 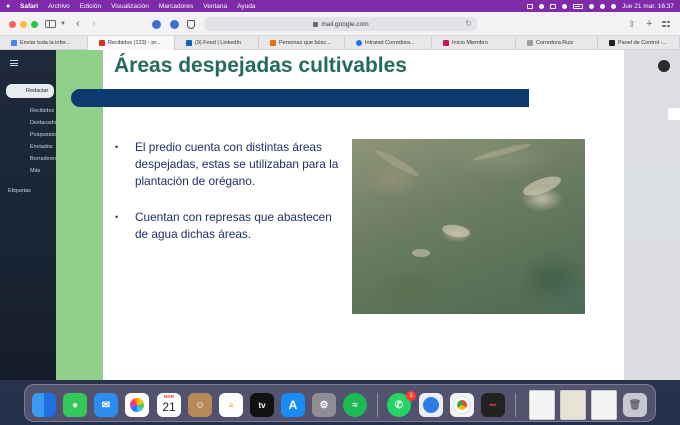 What do you see at coordinates (14, 63) in the screenshot?
I see `hamburger-menu-icon` at bounding box center [14, 63].